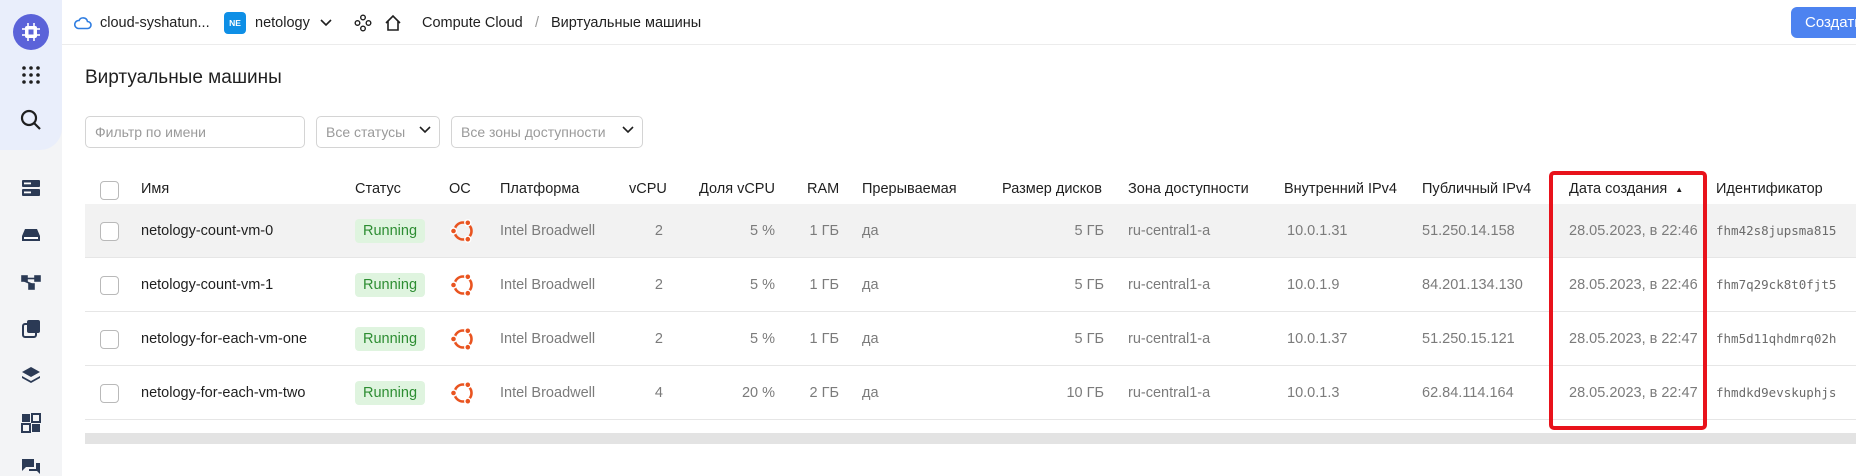  What do you see at coordinates (1317, 231) in the screenshot?
I see `ipv4-internal-cell: 10.0.1.31` at bounding box center [1317, 231].